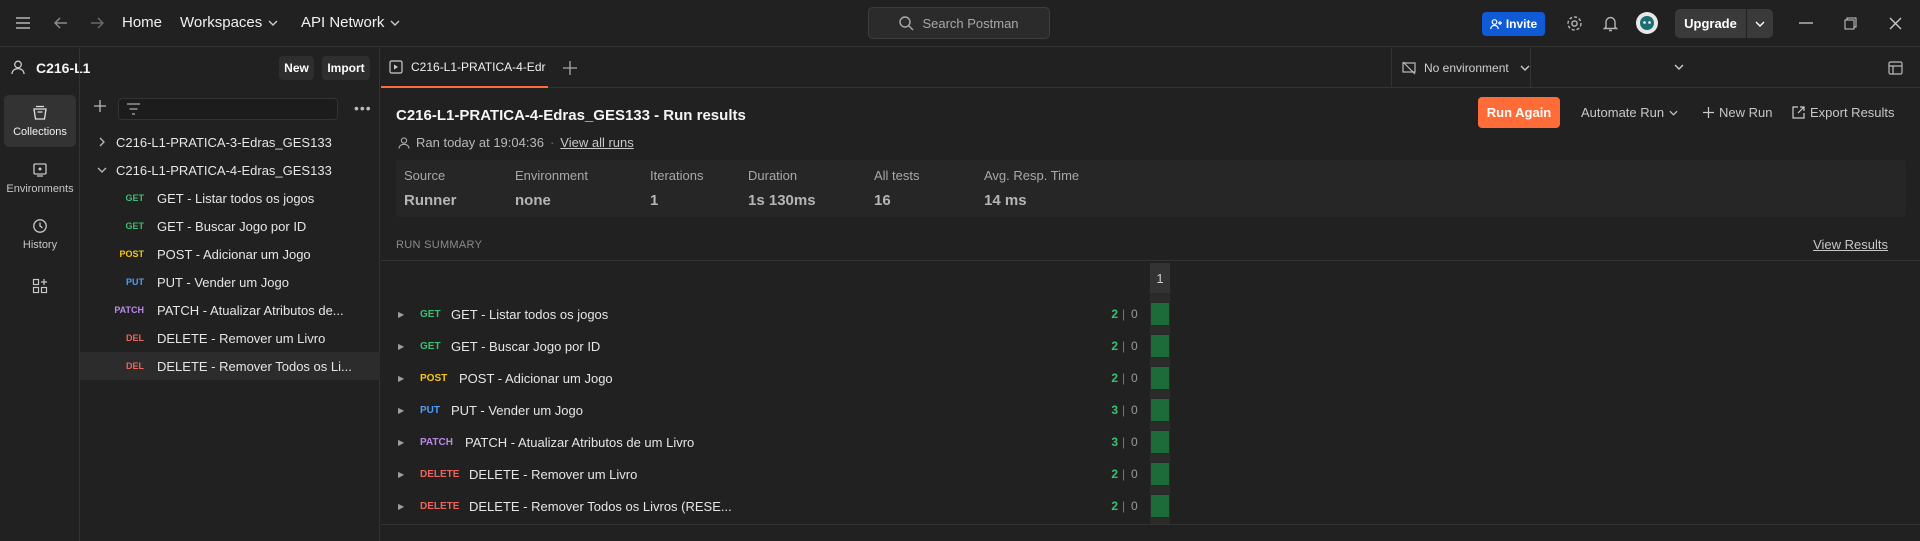  I want to click on settings-gear-icon, so click(1574, 23).